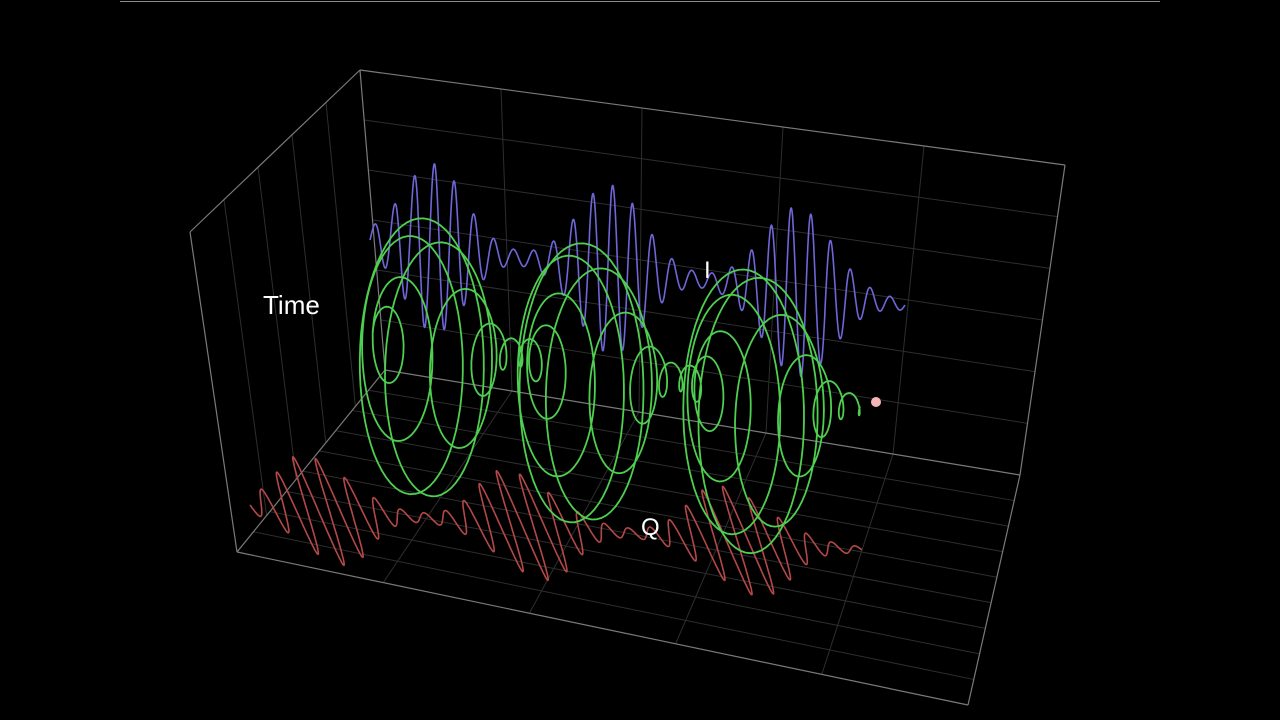  Describe the element at coordinates (876, 402) in the screenshot. I see `current-point-marker` at that location.